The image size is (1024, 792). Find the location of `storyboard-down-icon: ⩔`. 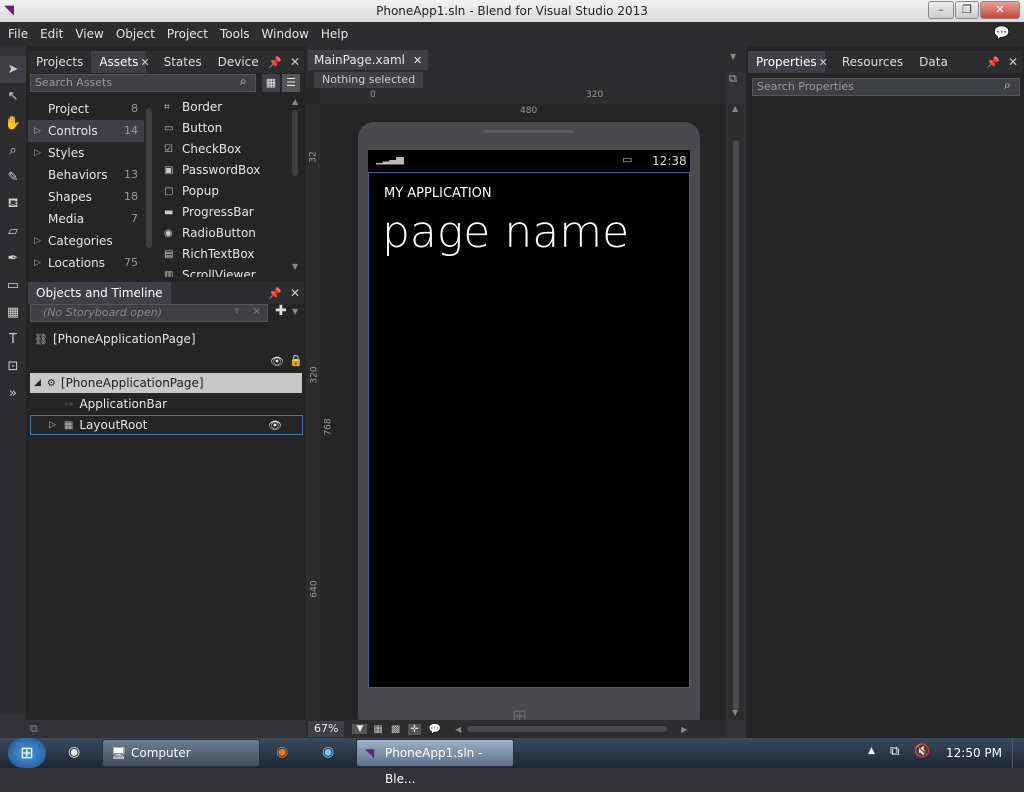

storyboard-down-icon: ⩔ is located at coordinates (237, 310).